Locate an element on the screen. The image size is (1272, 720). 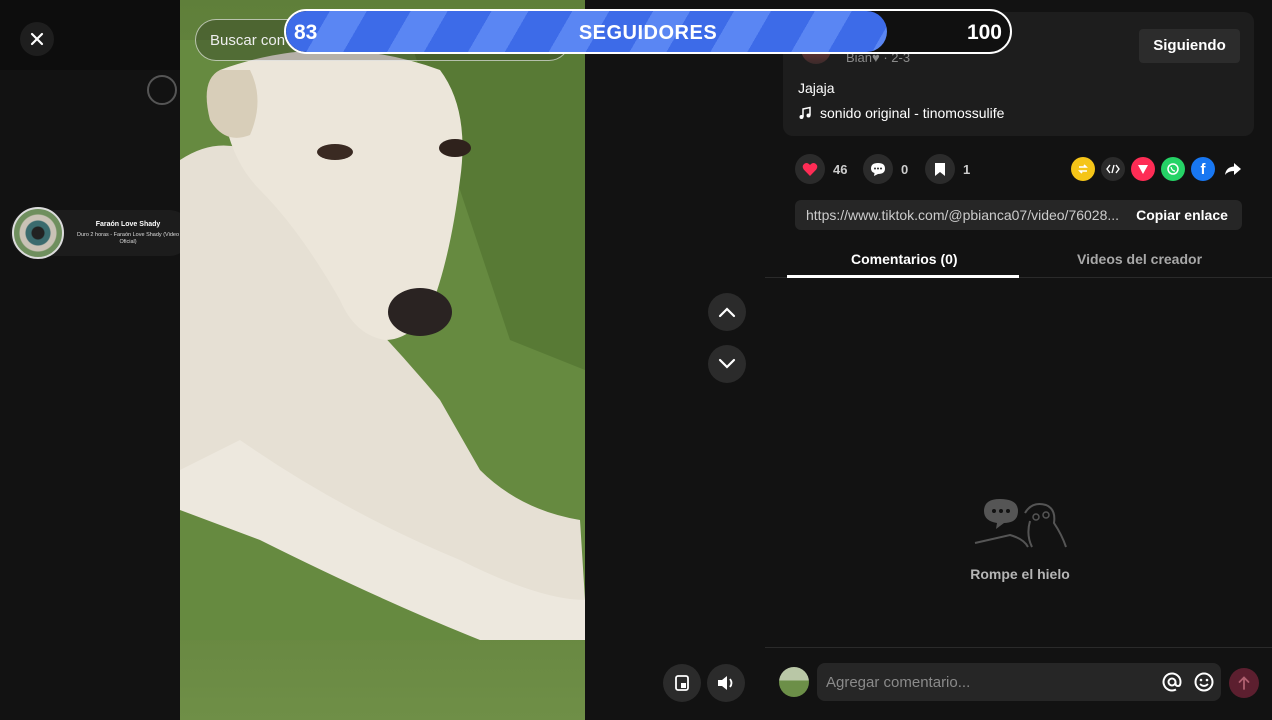
close-button is located at coordinates (37, 39).